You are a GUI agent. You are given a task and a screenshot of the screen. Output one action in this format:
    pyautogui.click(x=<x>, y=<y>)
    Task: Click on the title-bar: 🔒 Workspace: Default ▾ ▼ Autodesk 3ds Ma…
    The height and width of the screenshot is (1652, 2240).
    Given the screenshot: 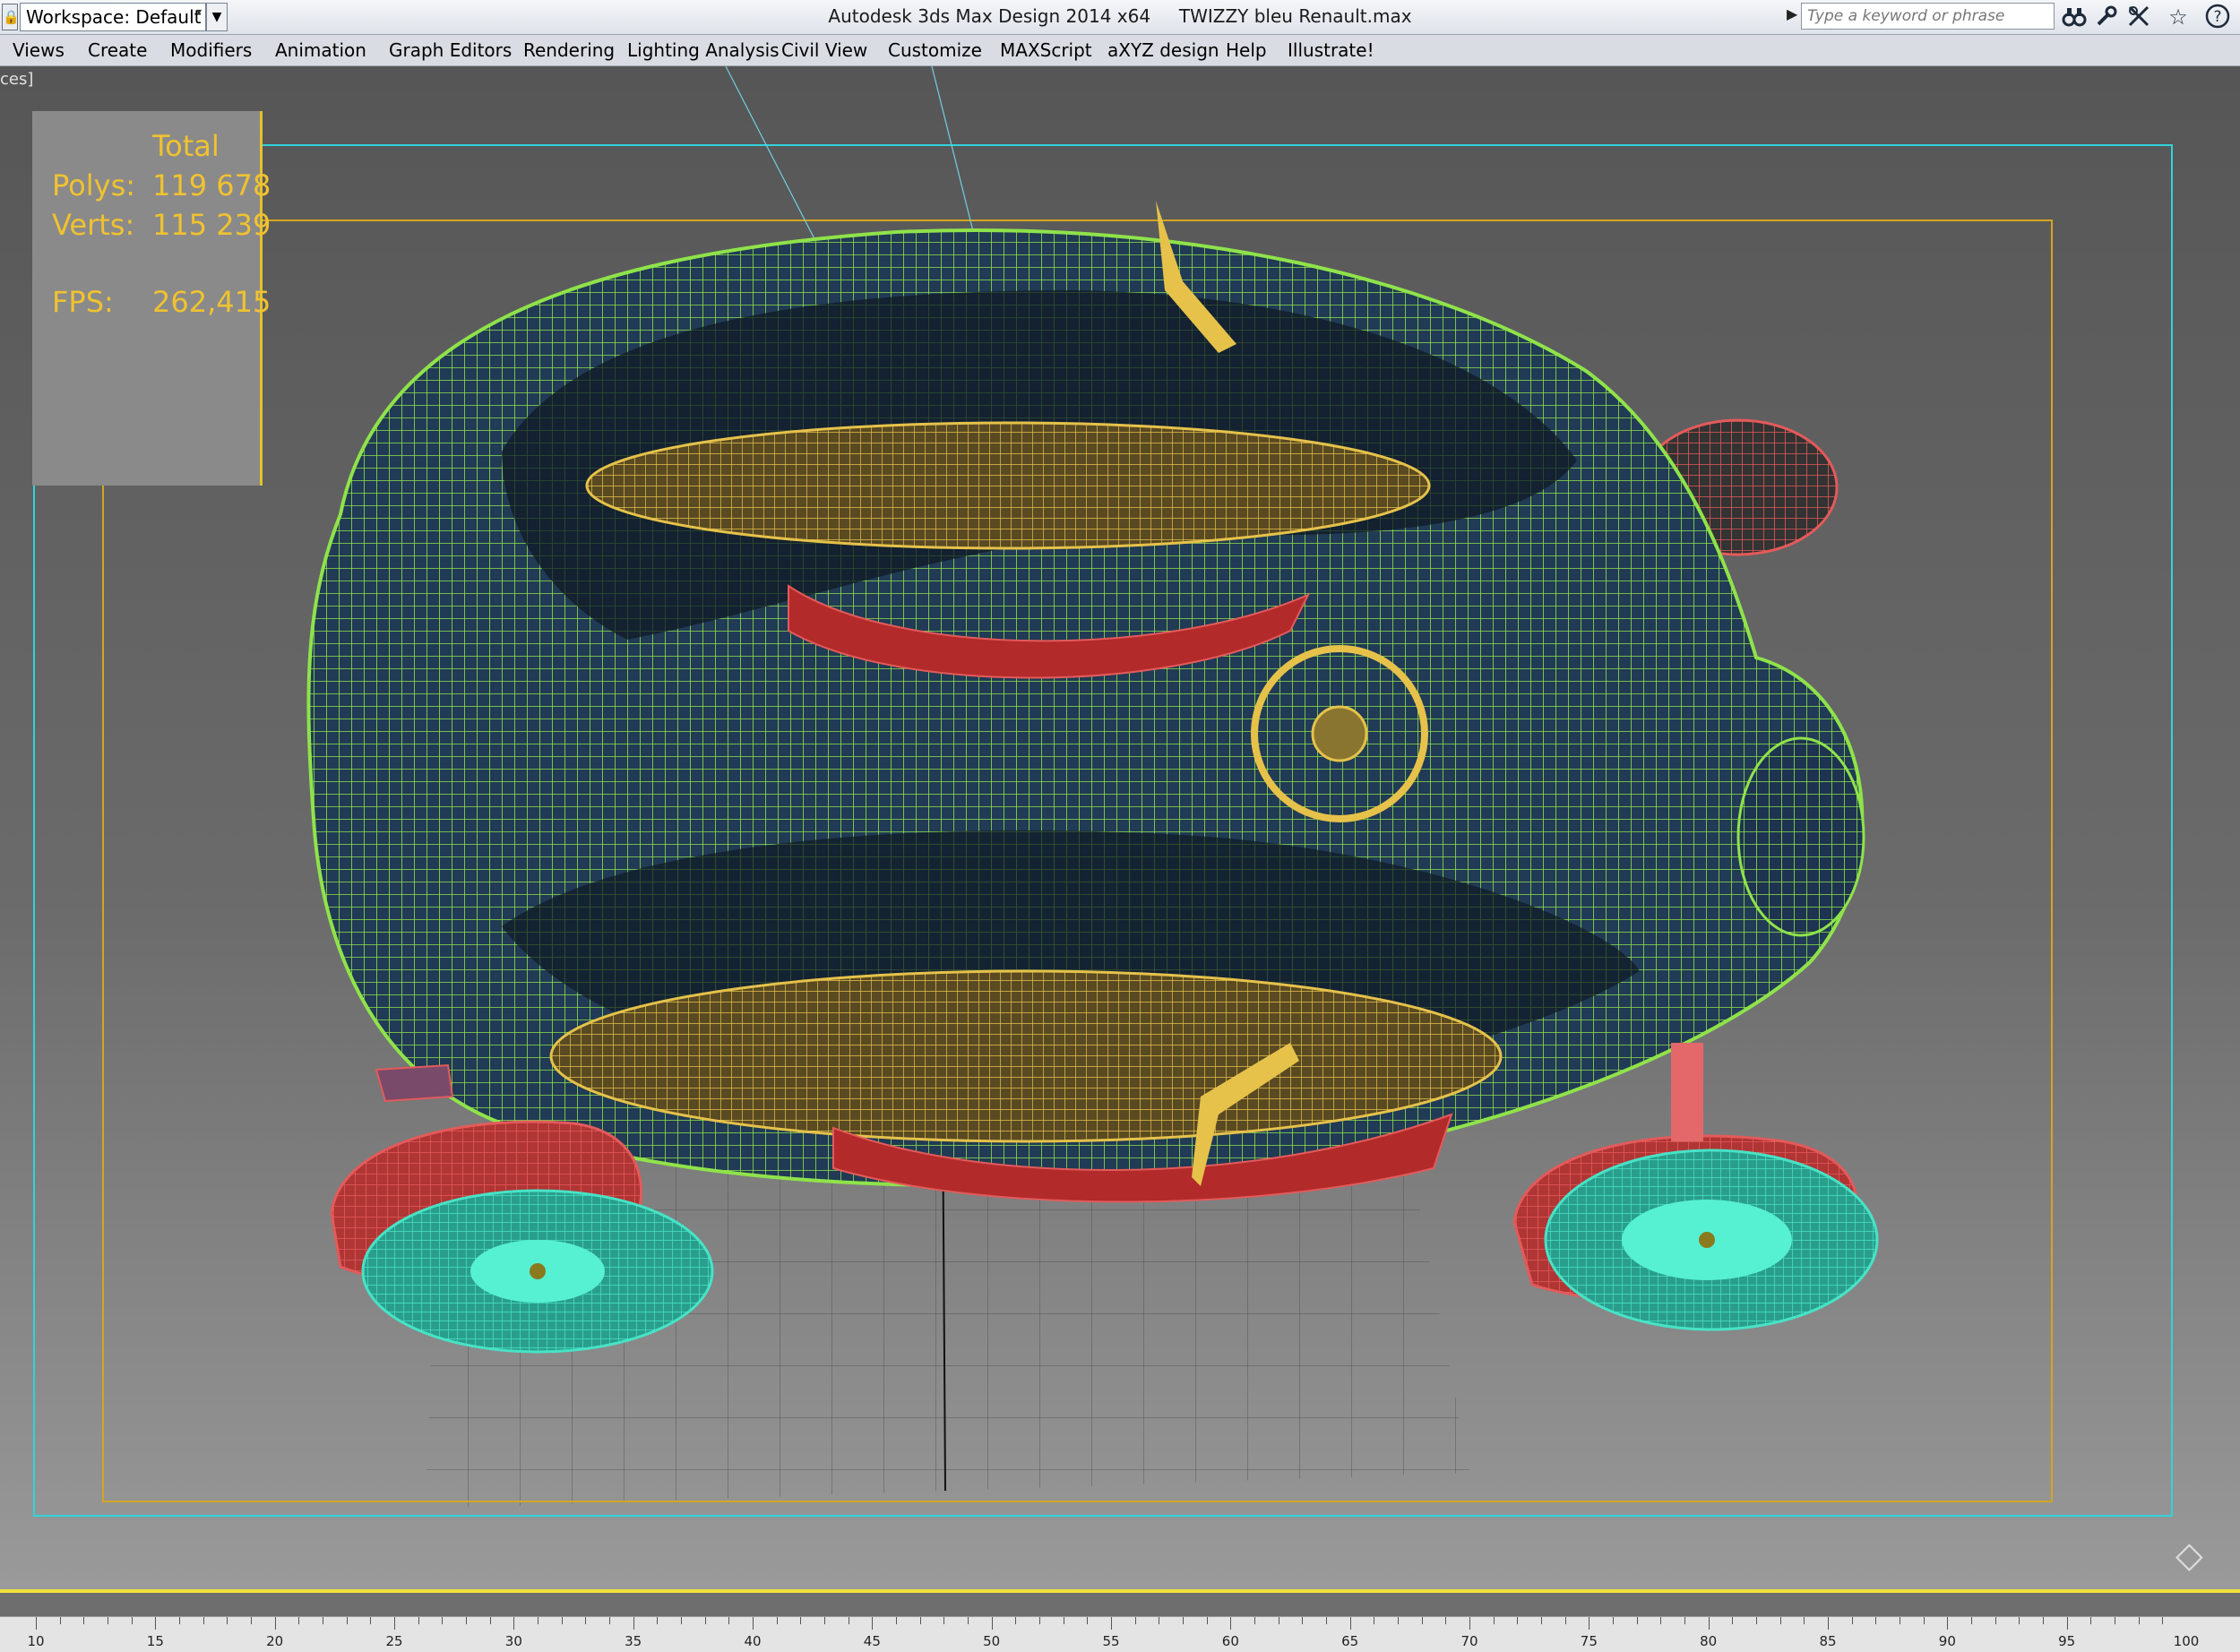 What is the action you would take?
    pyautogui.click(x=1120, y=17)
    